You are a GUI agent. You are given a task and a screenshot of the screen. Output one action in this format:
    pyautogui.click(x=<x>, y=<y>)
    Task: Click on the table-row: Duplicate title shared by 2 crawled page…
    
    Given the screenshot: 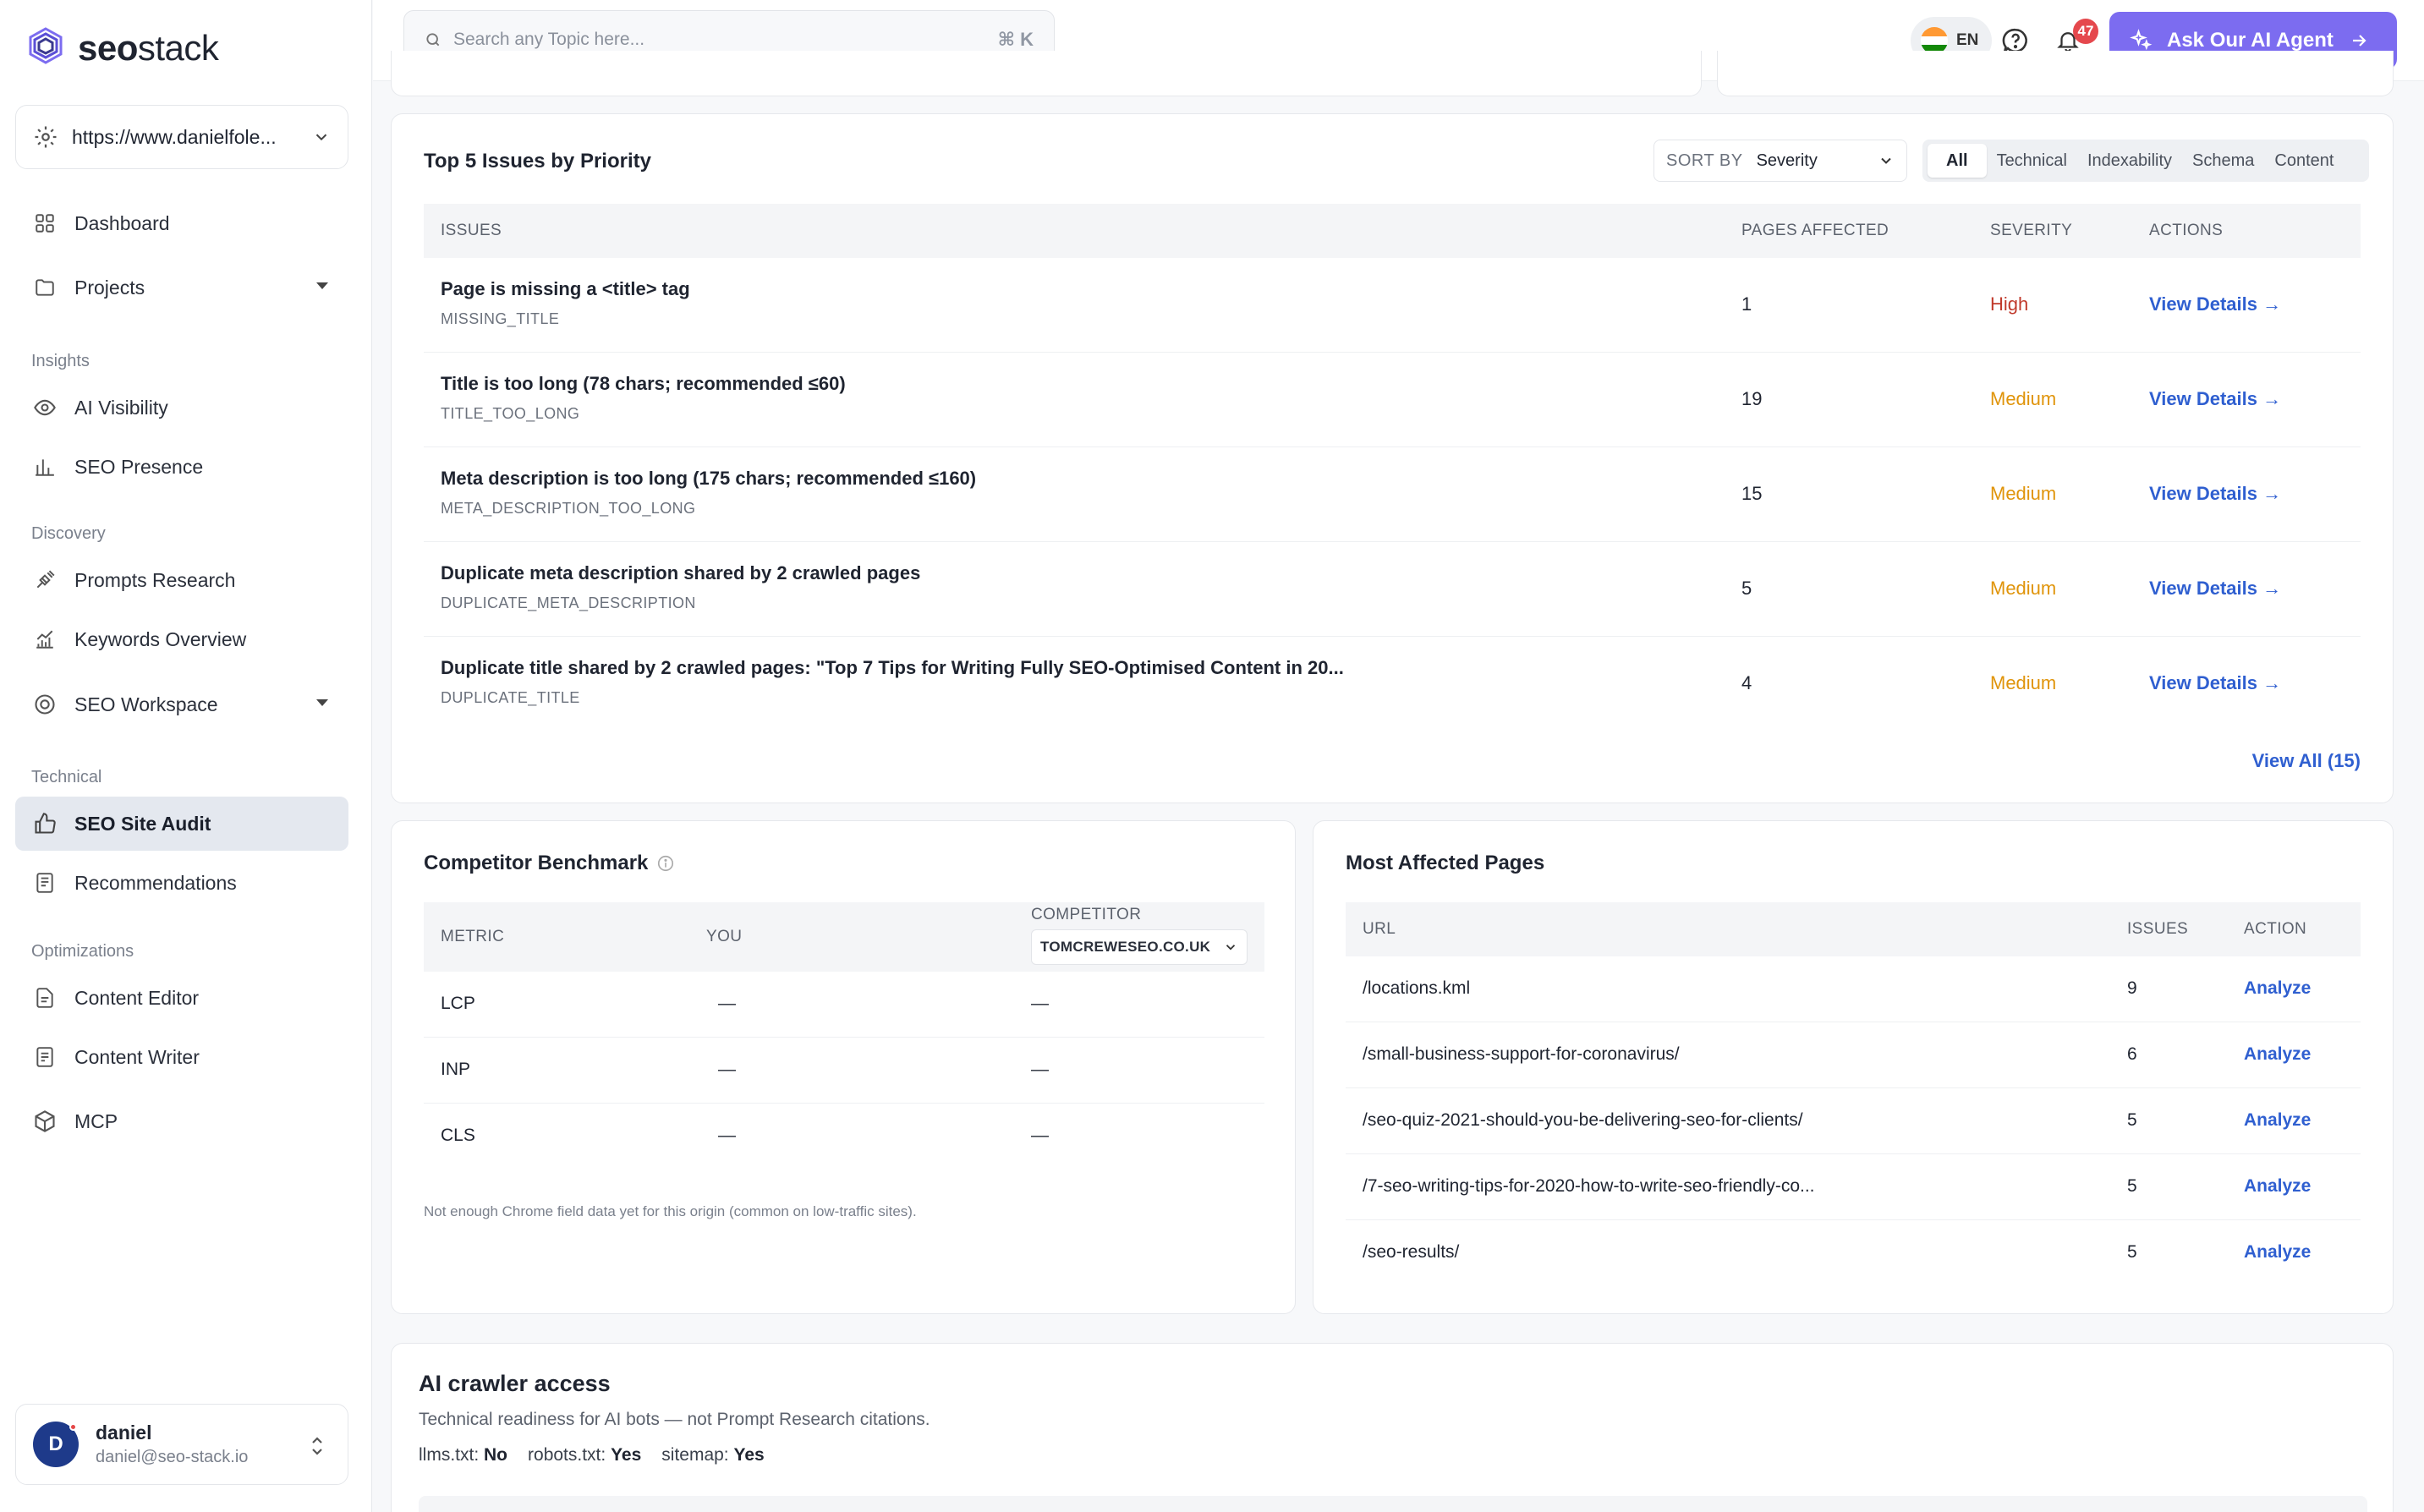 What is the action you would take?
    pyautogui.click(x=1392, y=684)
    